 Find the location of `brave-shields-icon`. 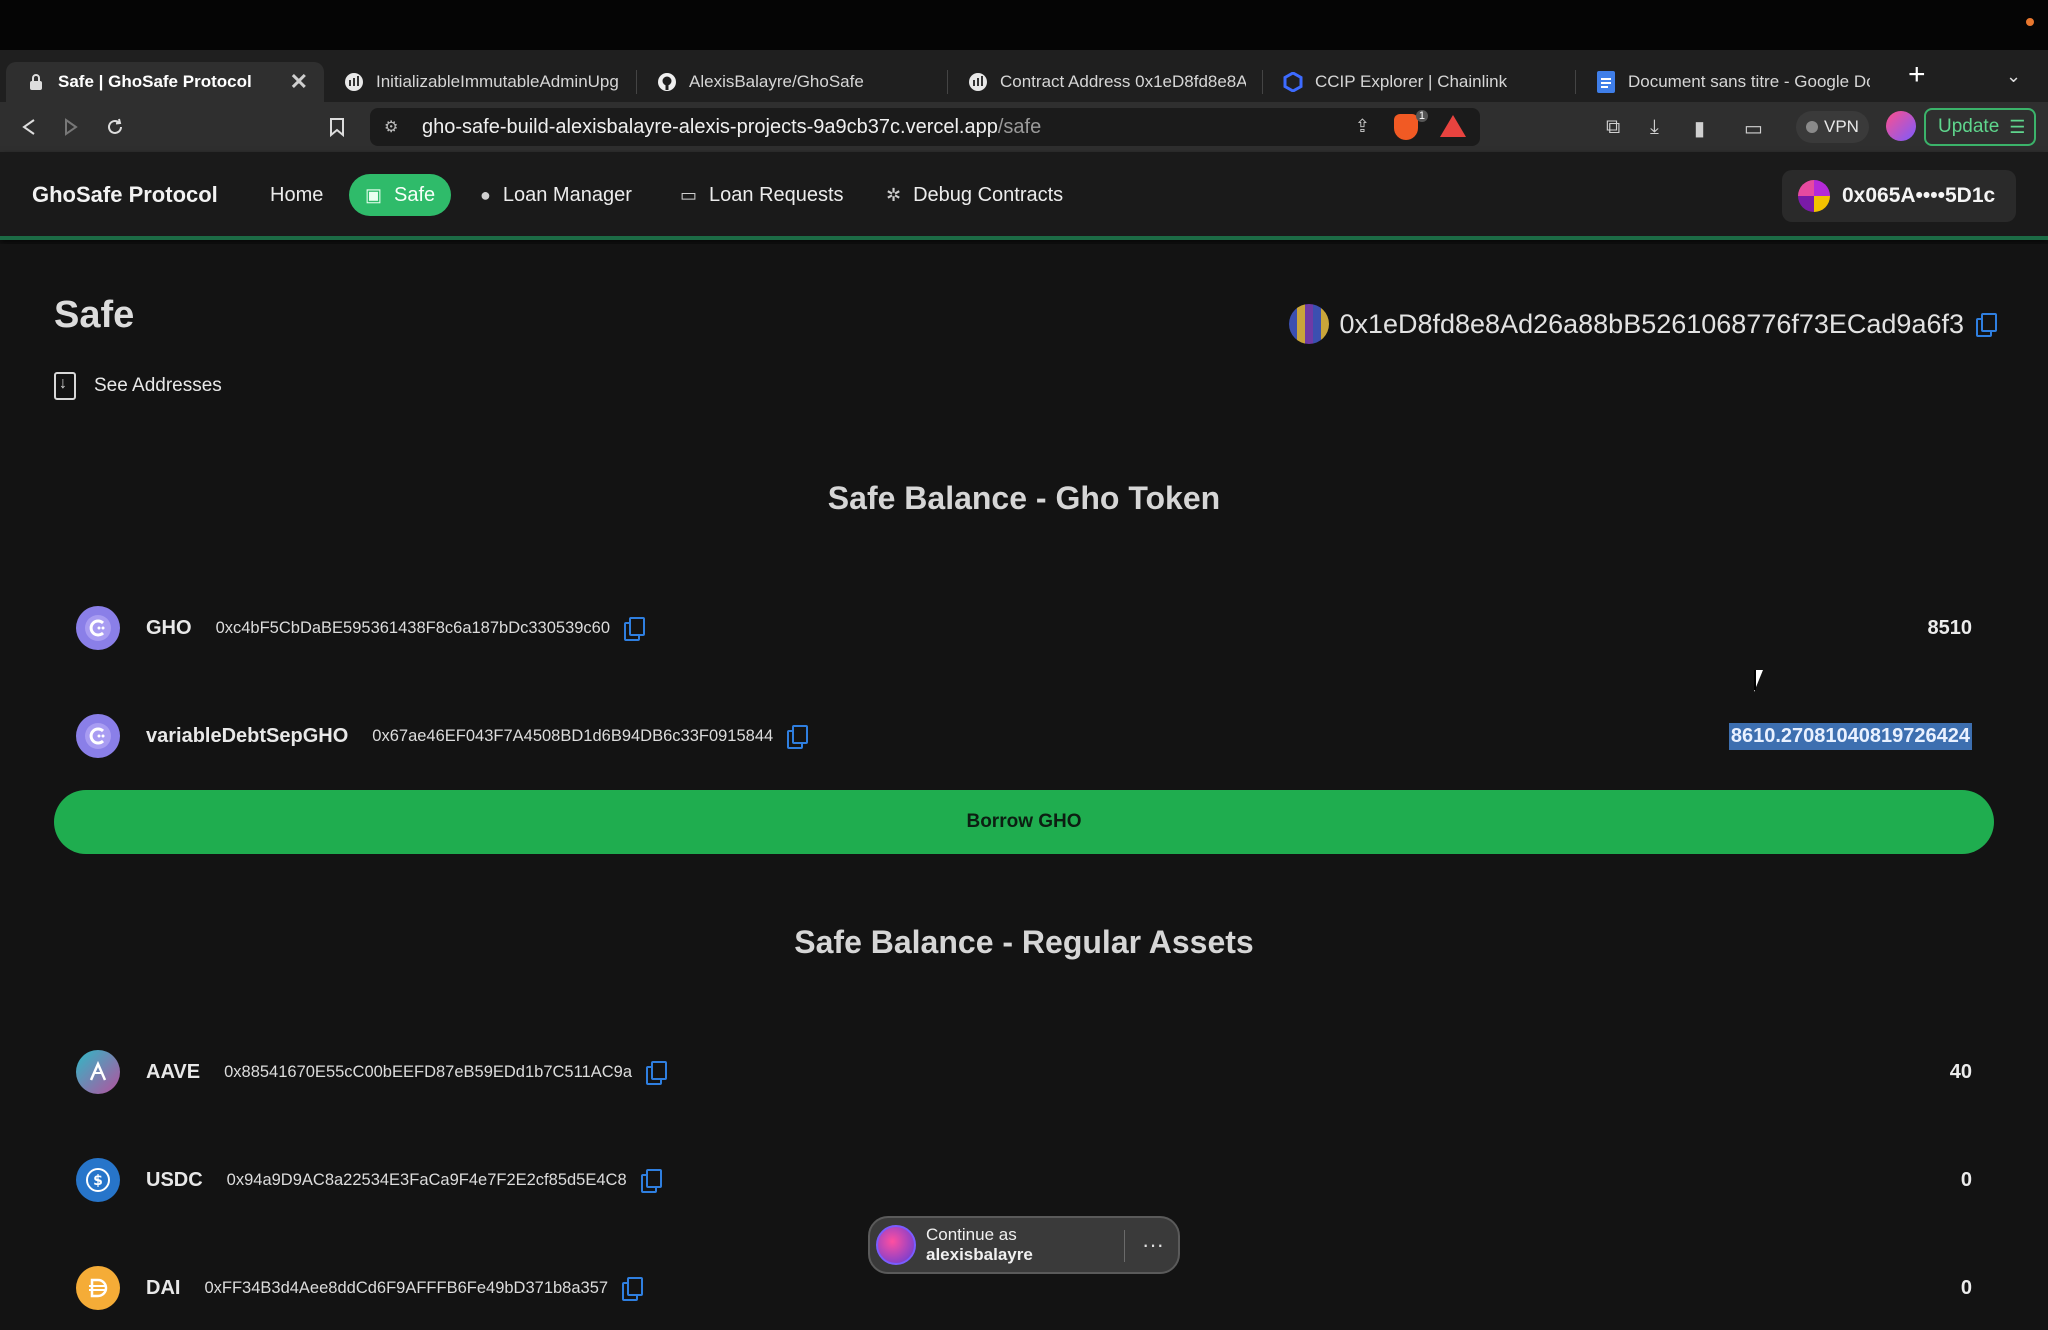

brave-shields-icon is located at coordinates (1406, 127).